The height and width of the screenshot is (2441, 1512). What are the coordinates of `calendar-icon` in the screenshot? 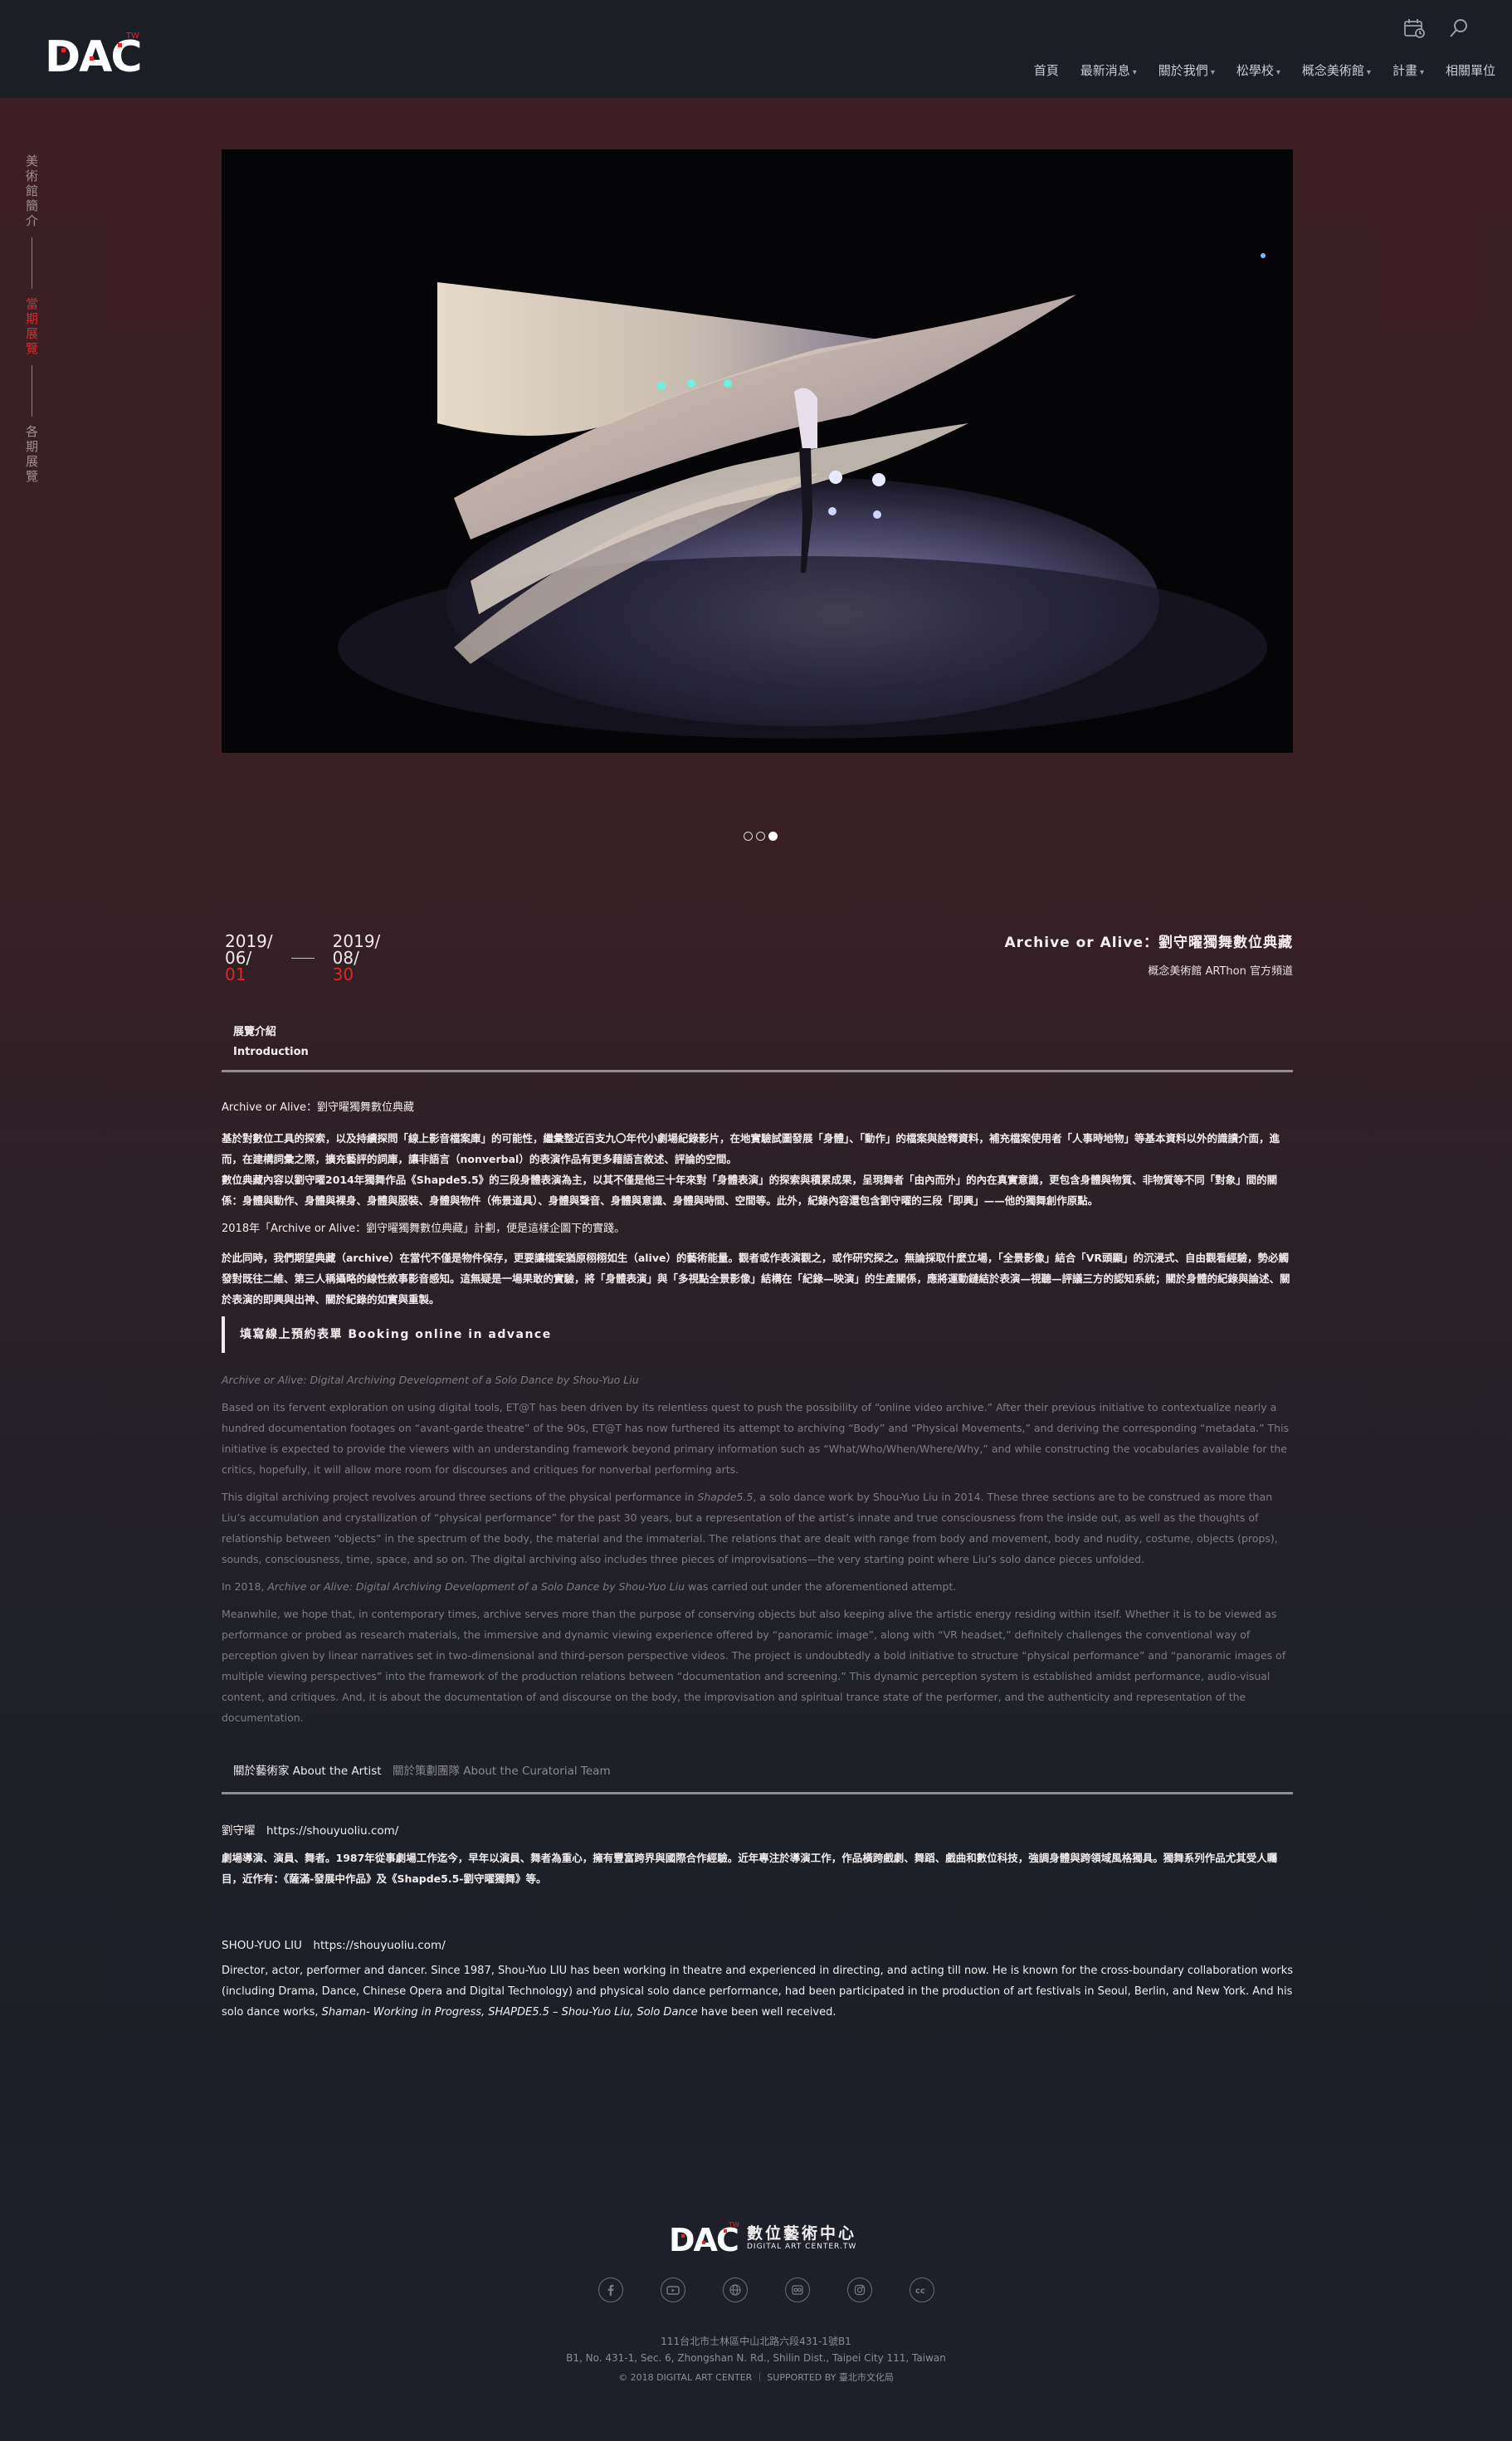 It's located at (1414, 28).